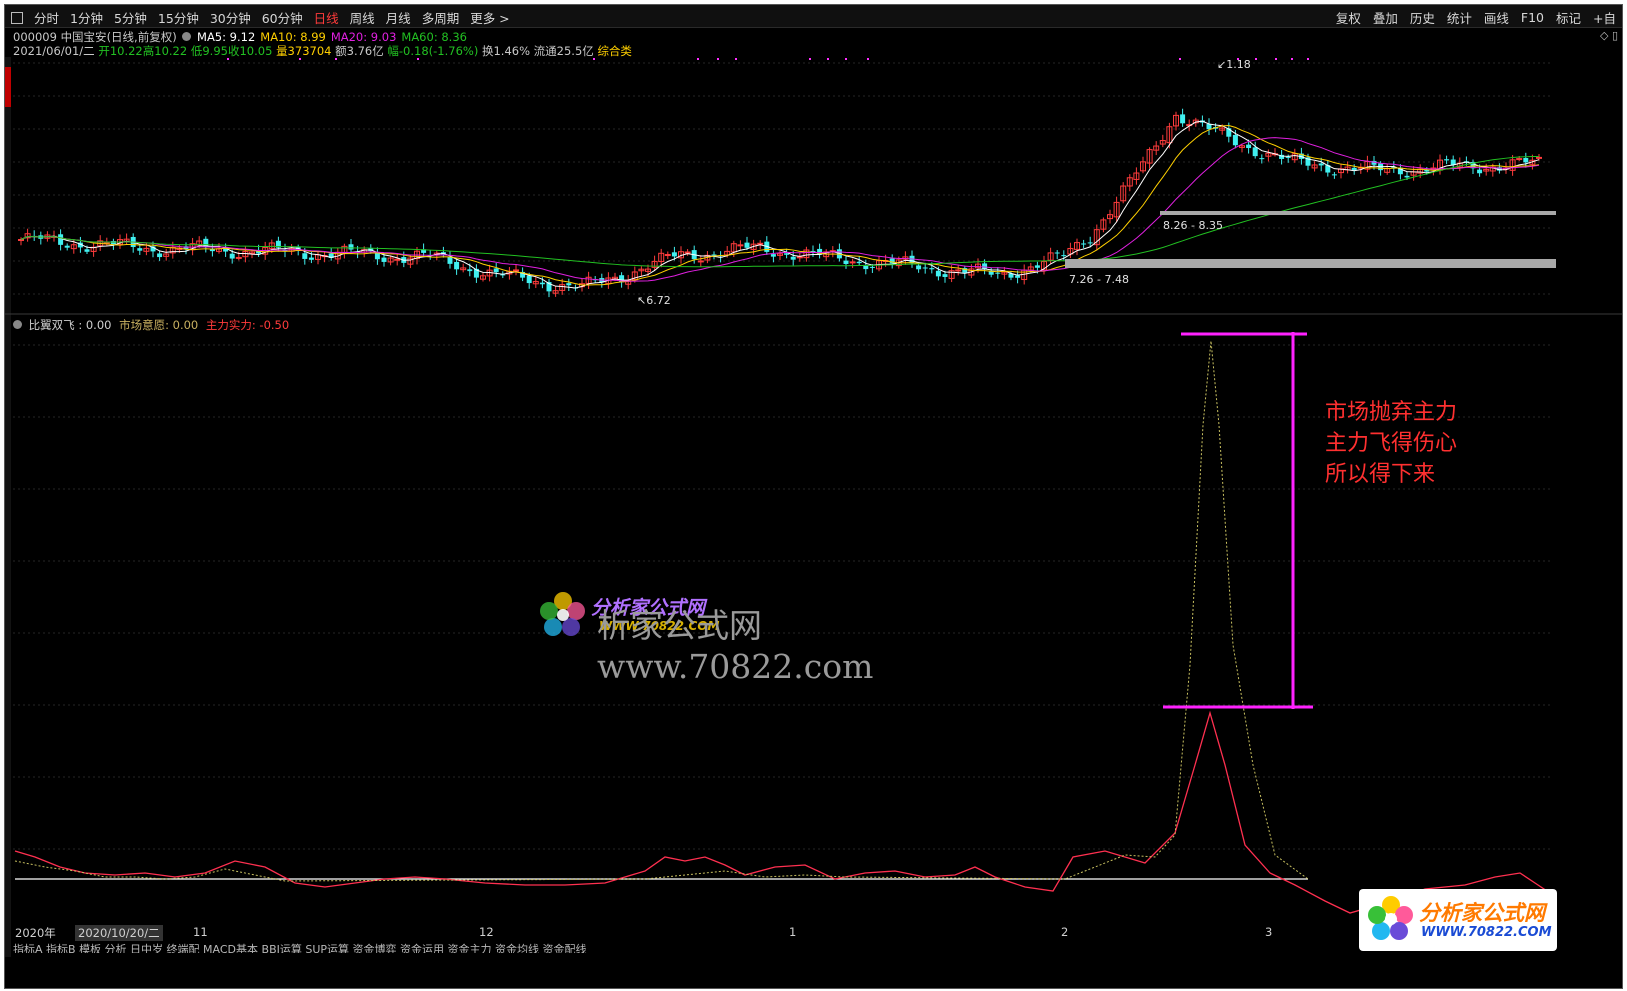  Describe the element at coordinates (1238, 520) in the screenshot. I see `annotation-bracket` at that location.